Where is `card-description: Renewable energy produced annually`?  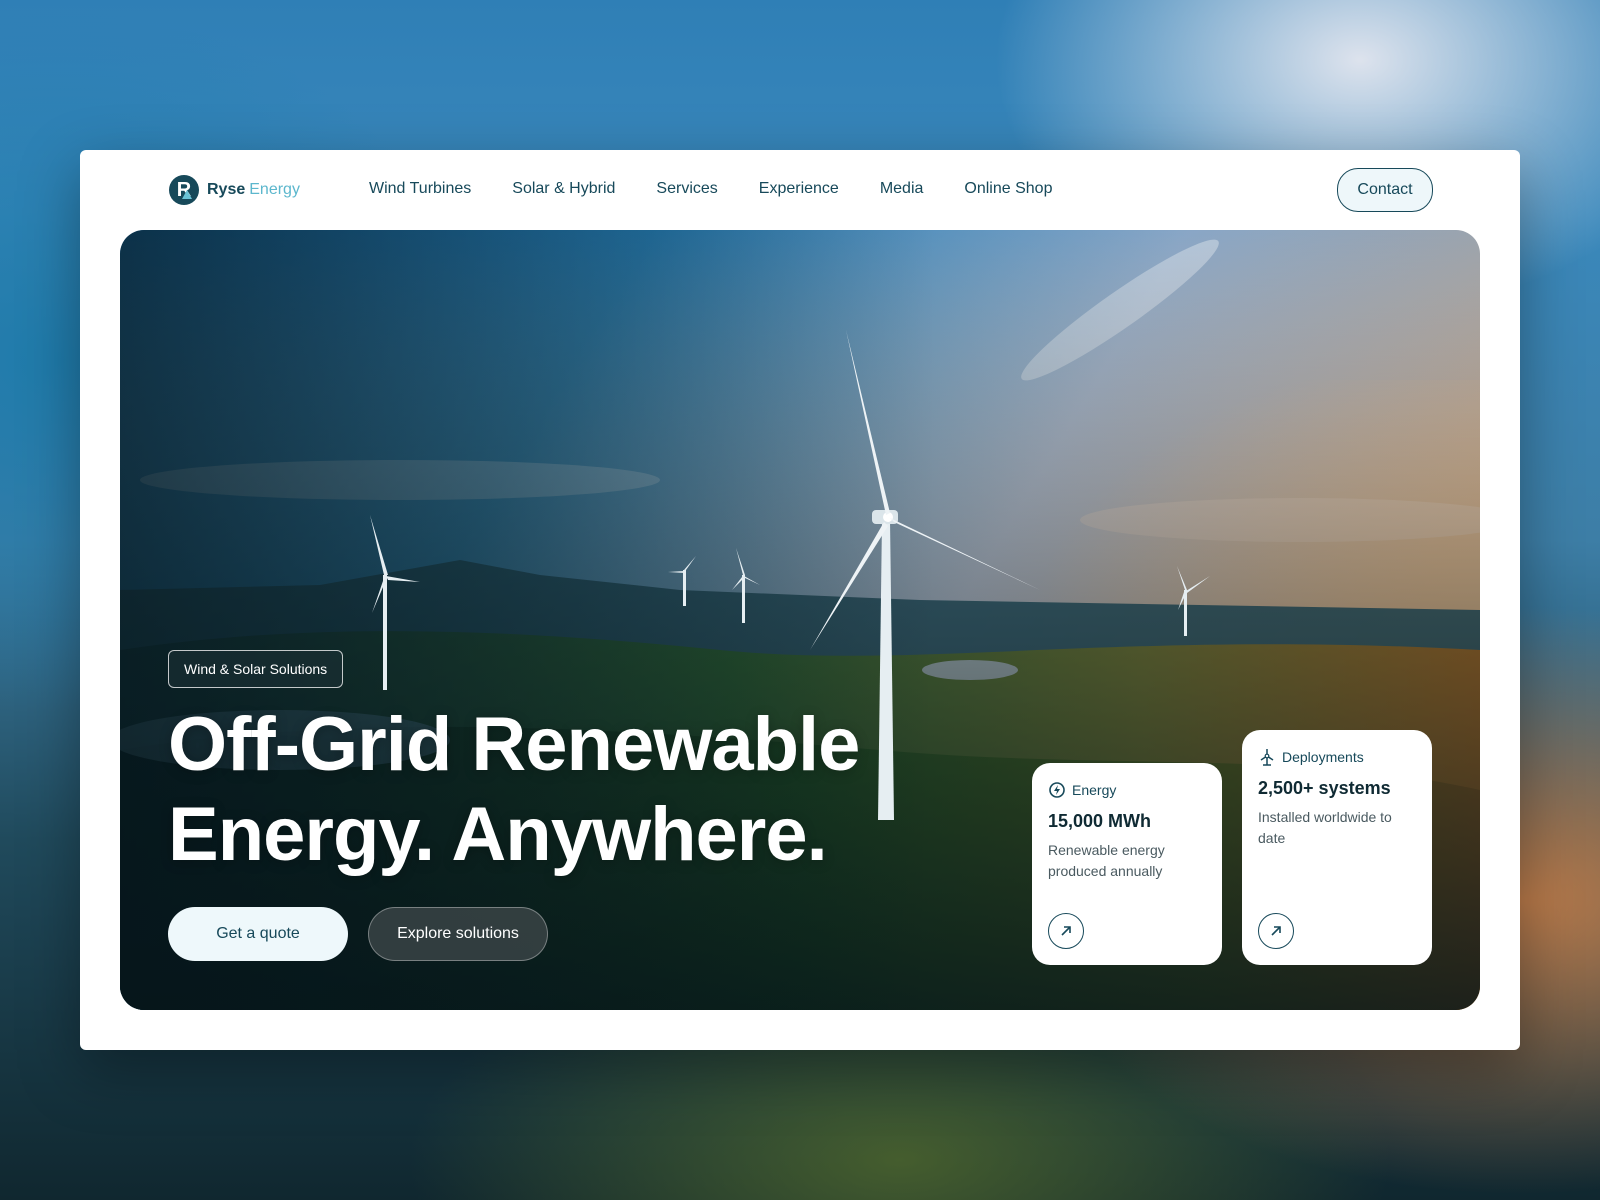
card-description: Renewable energy produced annually is located at coordinates (1106, 860).